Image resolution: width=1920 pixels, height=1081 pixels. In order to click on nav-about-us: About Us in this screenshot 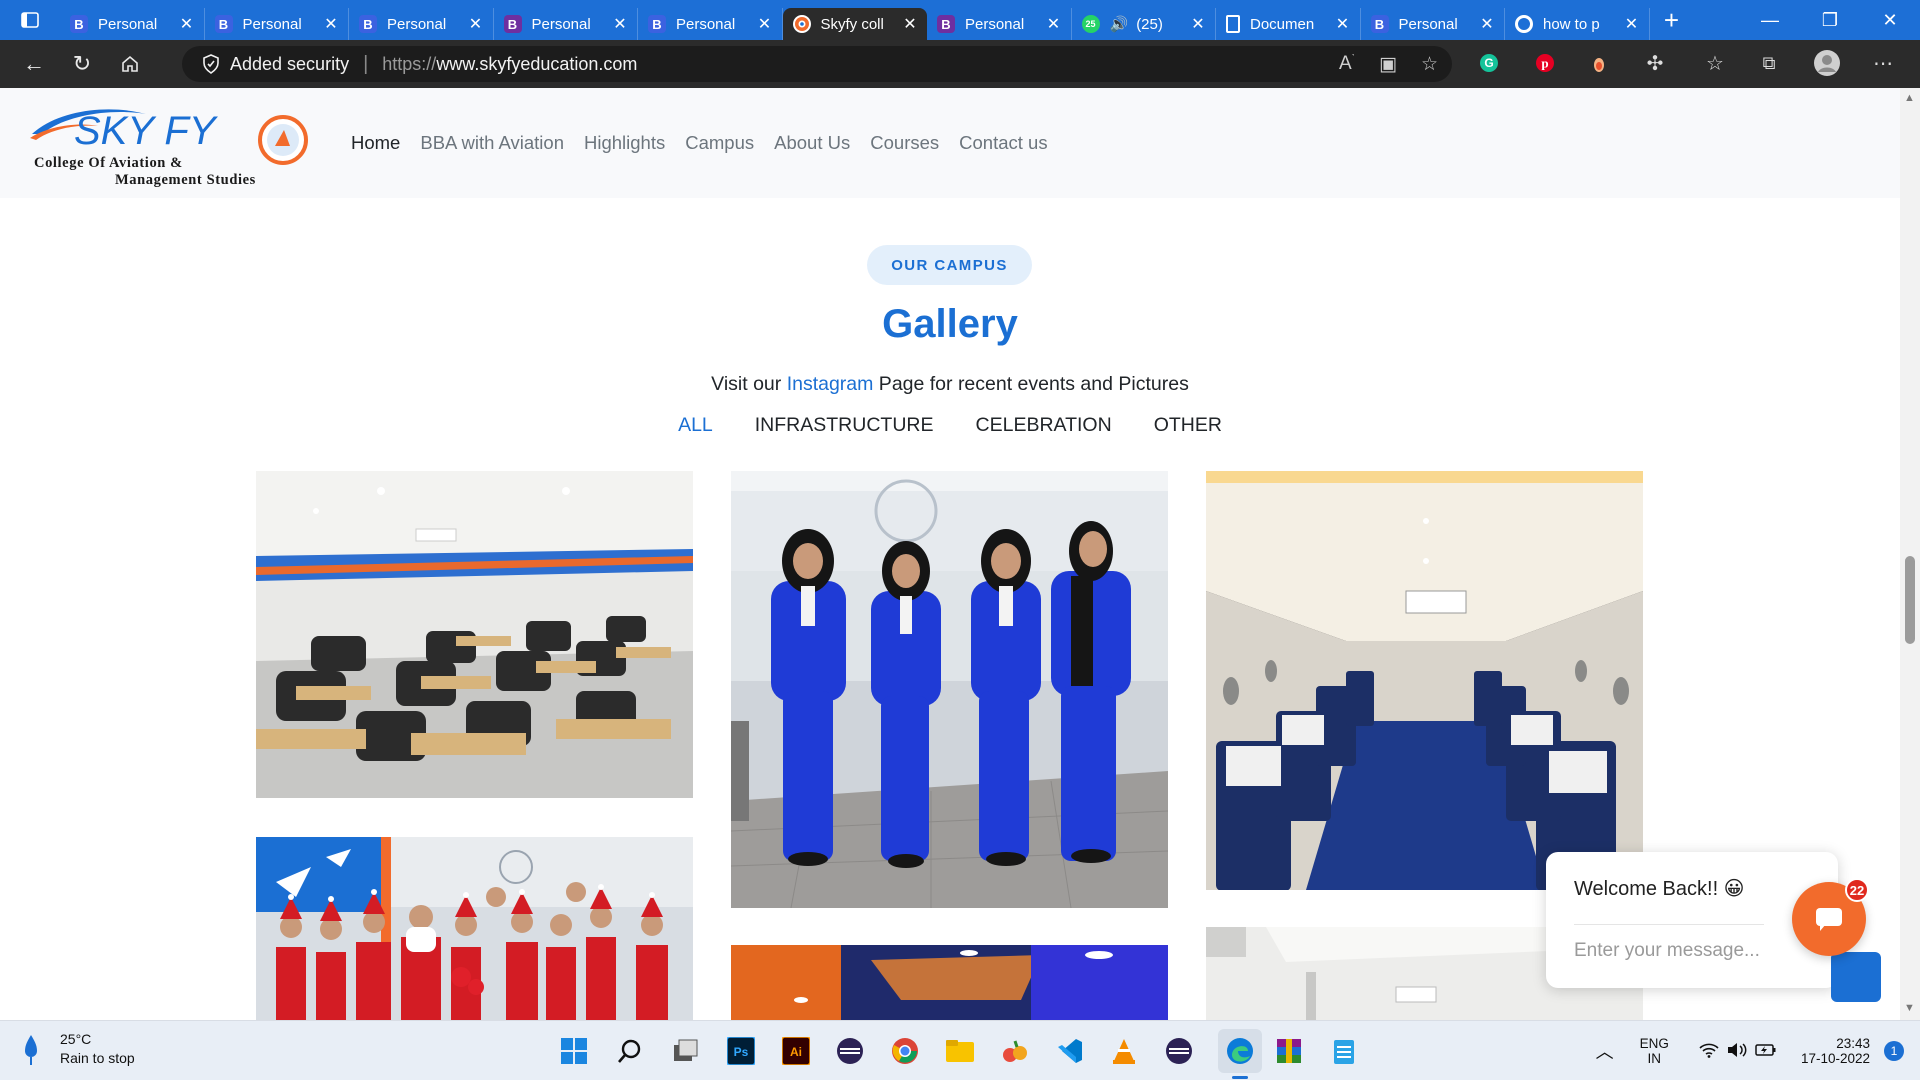, I will do `click(812, 143)`.